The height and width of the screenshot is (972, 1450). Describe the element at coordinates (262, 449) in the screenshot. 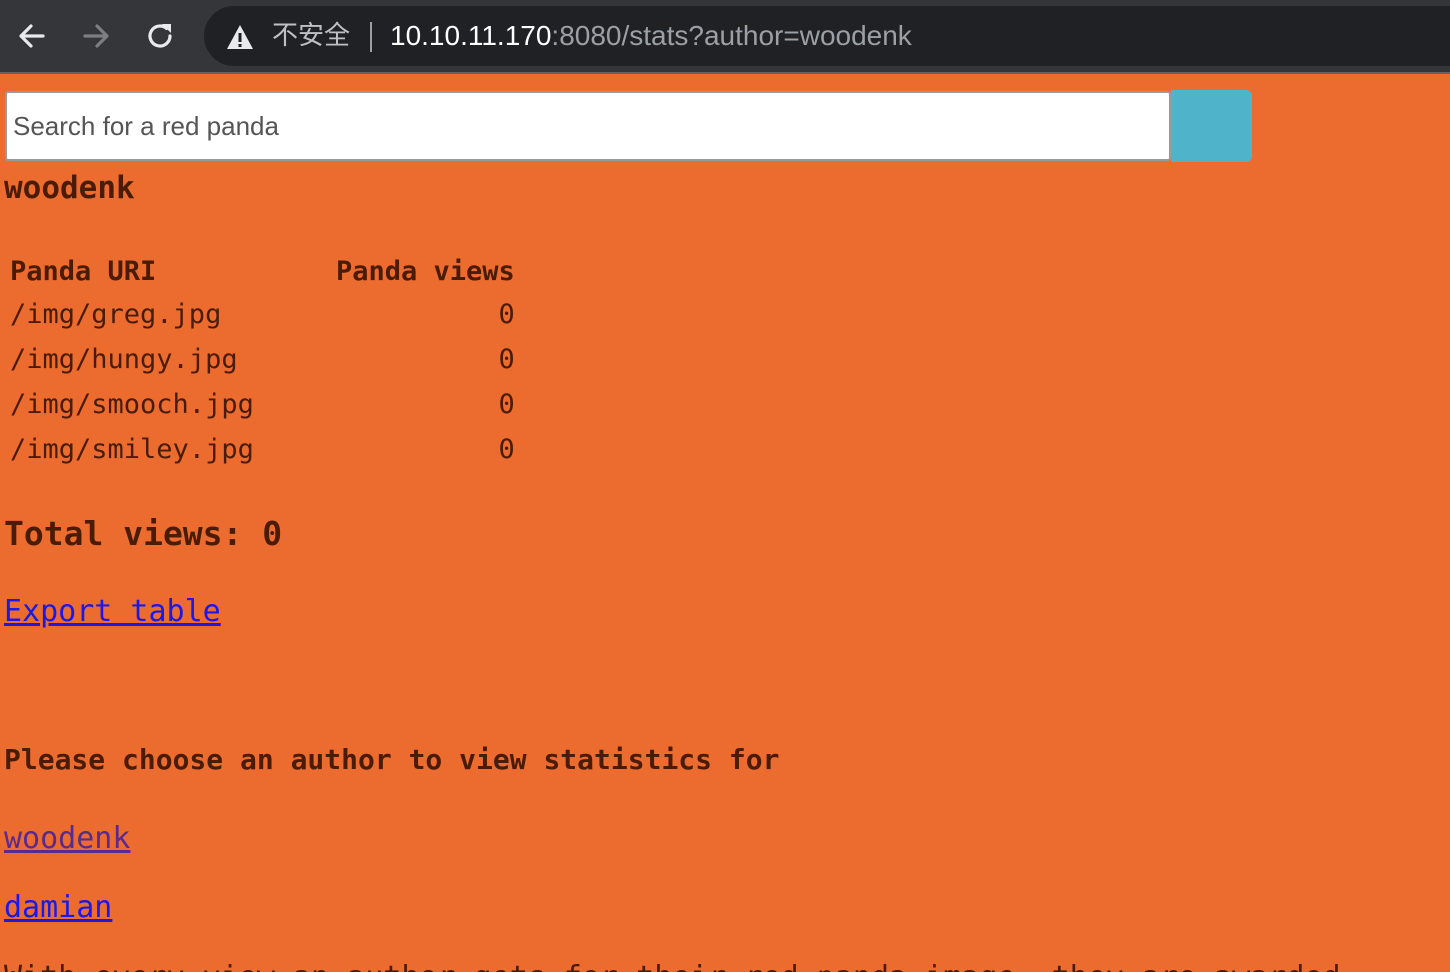

I see `table-row: /img/smiley.jpg 0` at that location.